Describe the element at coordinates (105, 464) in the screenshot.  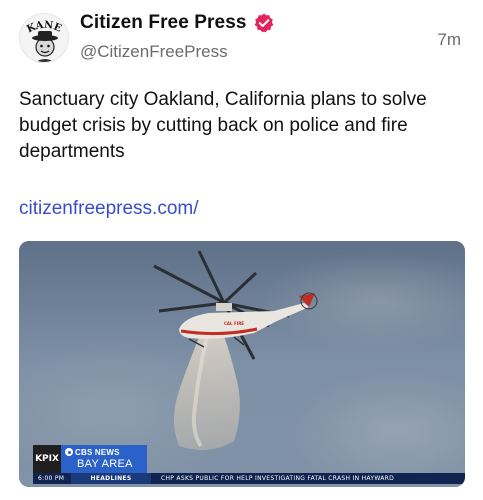
I see `brand-line-2: BAY AREA` at that location.